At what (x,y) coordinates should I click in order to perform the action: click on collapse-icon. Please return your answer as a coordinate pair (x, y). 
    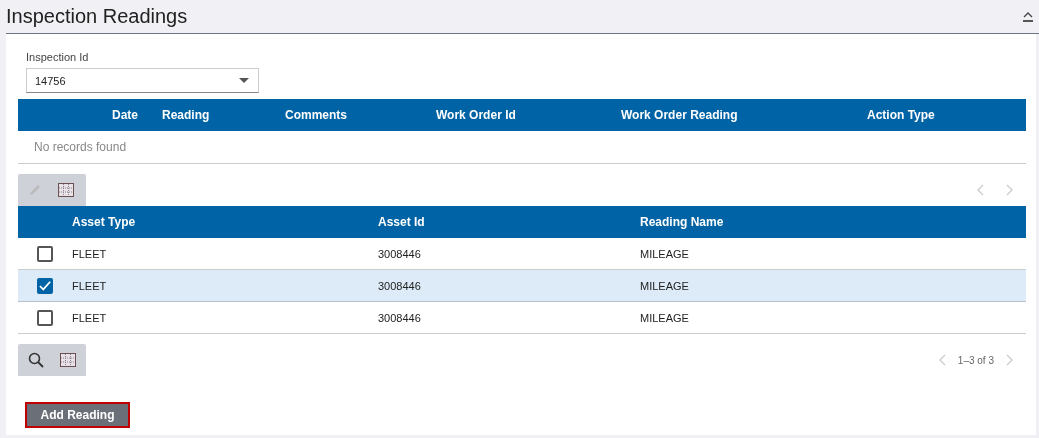
    Looking at the image, I should click on (1028, 16).